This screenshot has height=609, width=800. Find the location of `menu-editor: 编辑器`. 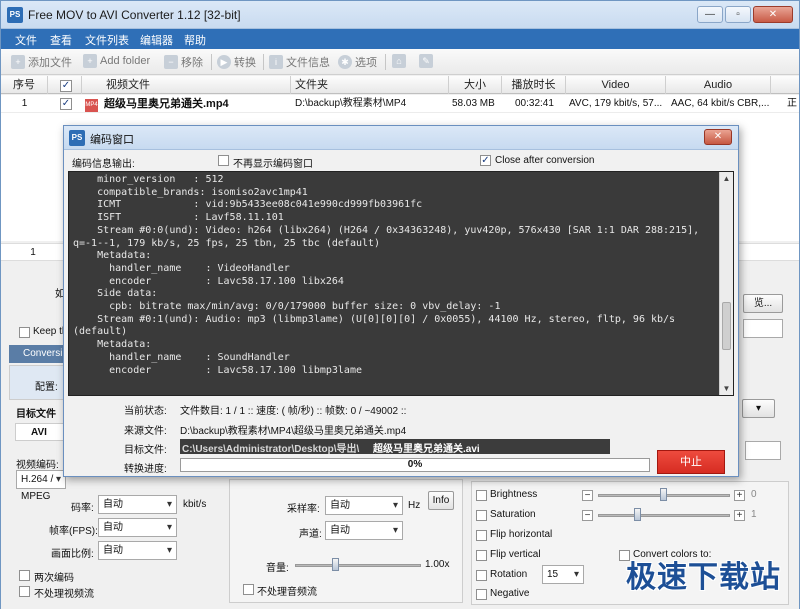

menu-editor: 编辑器 is located at coordinates (156, 40).